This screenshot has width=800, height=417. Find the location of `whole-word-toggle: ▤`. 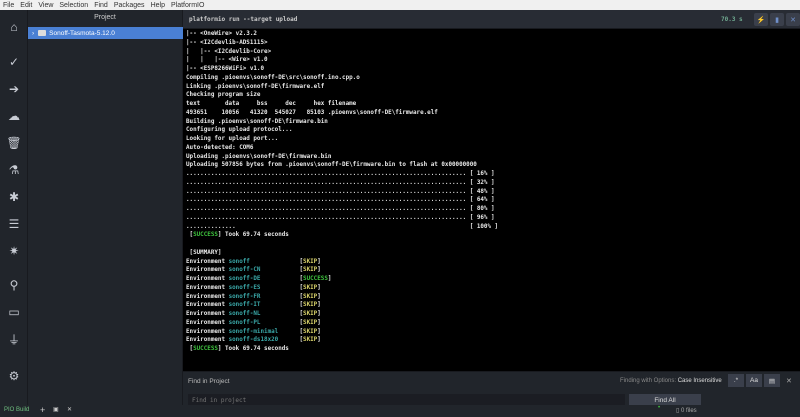

whole-word-toggle: ▤ is located at coordinates (772, 380).